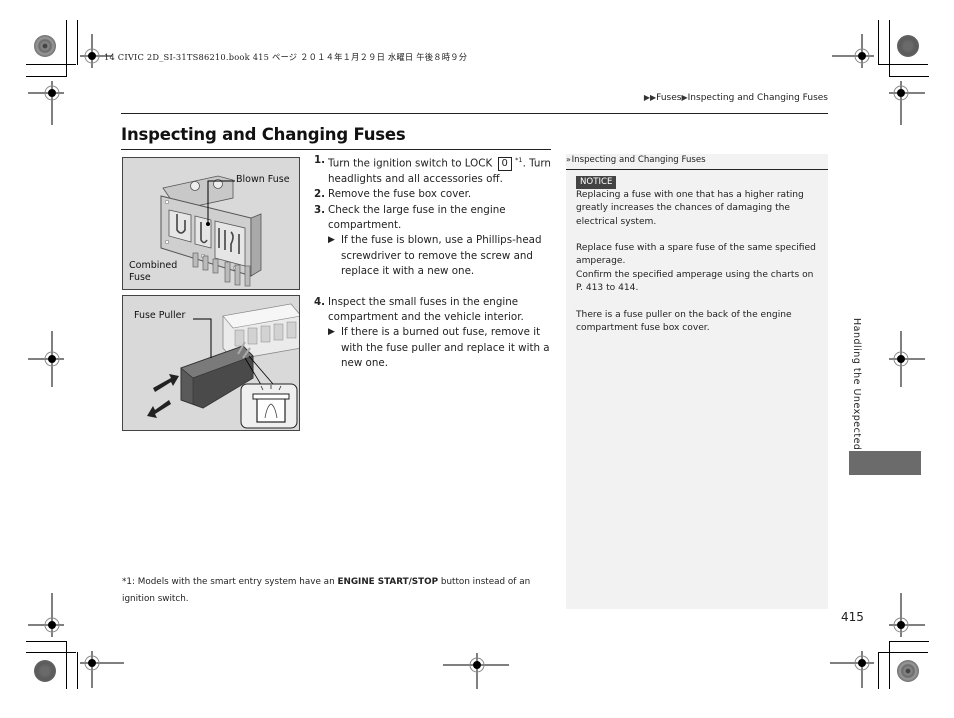  Describe the element at coordinates (211, 223) in the screenshot. I see `combined-fuse-figure: Blown Fuse Combined Fuse` at that location.